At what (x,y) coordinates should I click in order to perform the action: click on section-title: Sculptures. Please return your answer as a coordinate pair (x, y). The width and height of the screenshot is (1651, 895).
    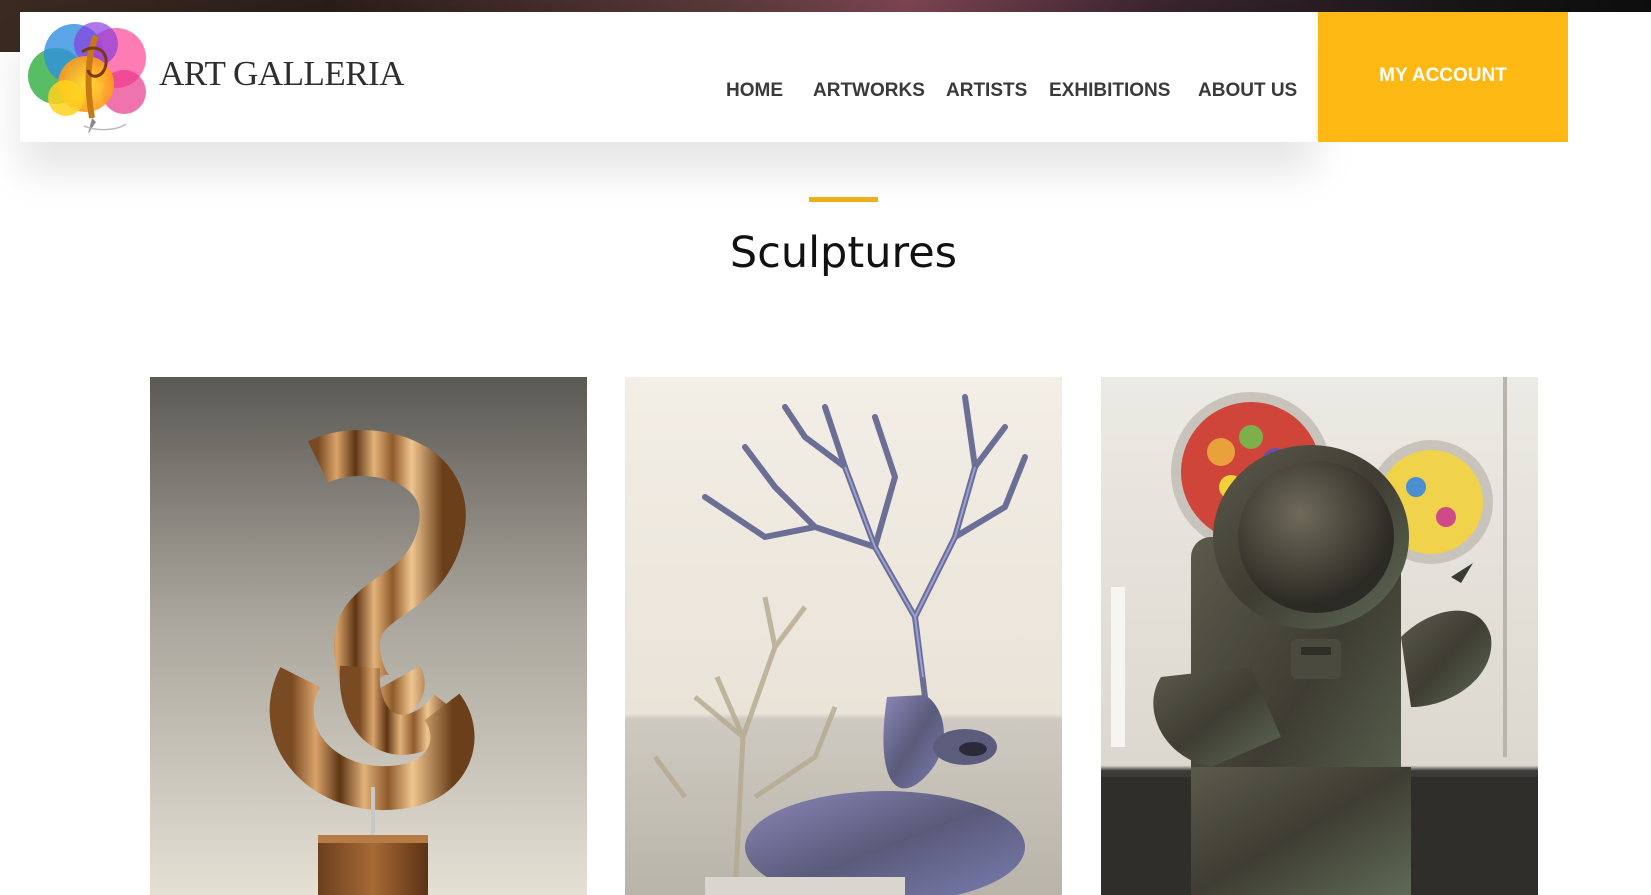
    Looking at the image, I should click on (843, 253).